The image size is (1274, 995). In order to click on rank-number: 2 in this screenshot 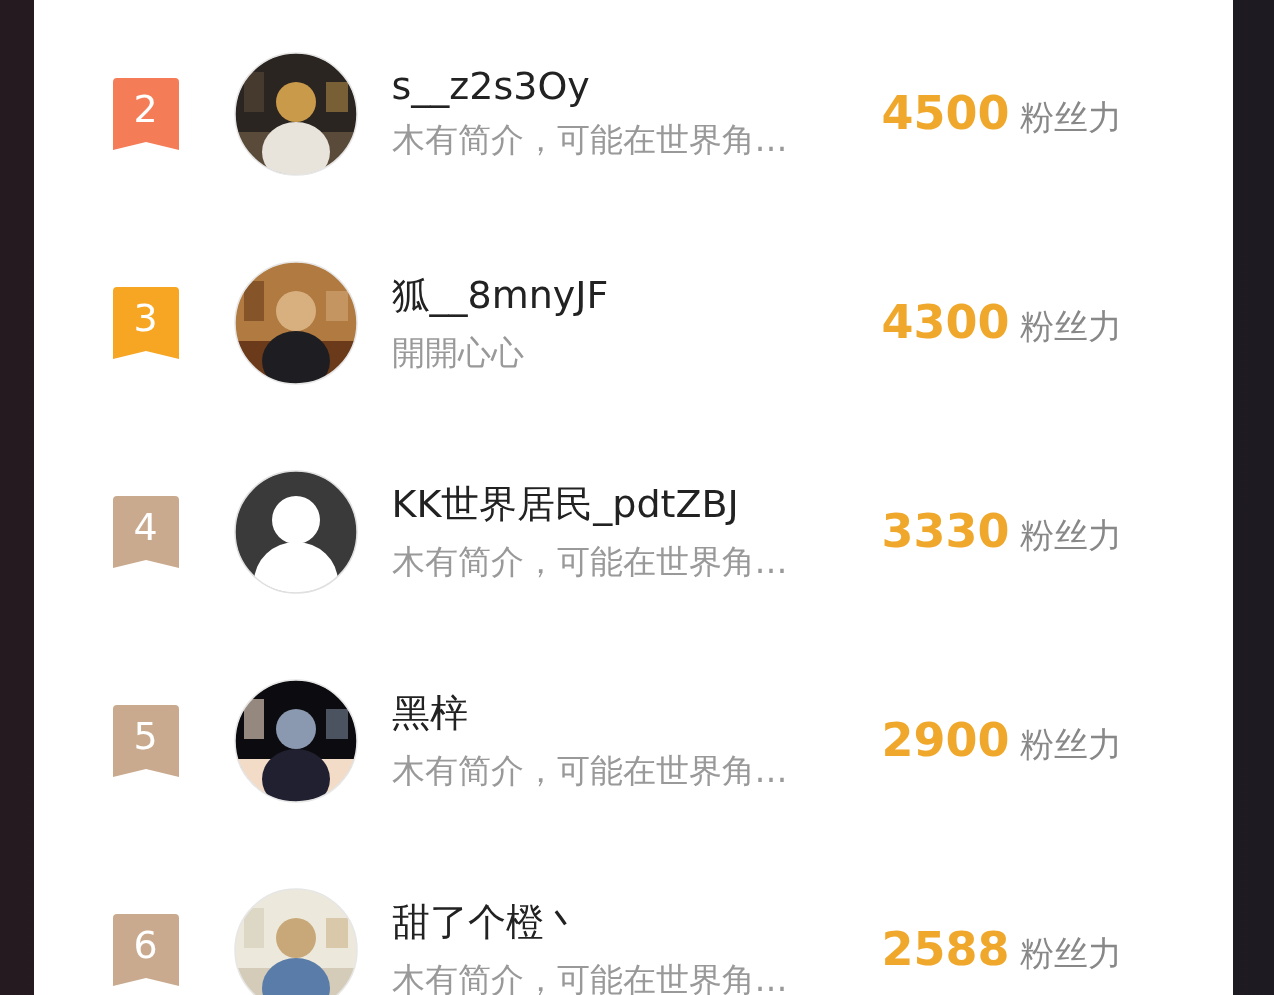, I will do `click(145, 109)`.